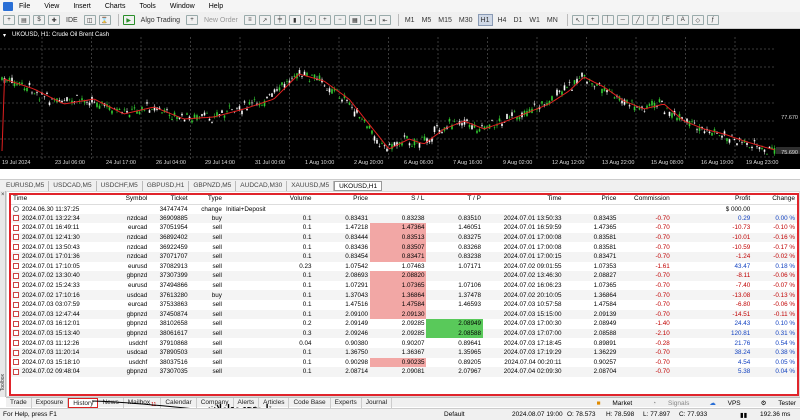 This screenshot has height=420, width=800. I want to click on algo-trading-icon: ▶, so click(128, 20).